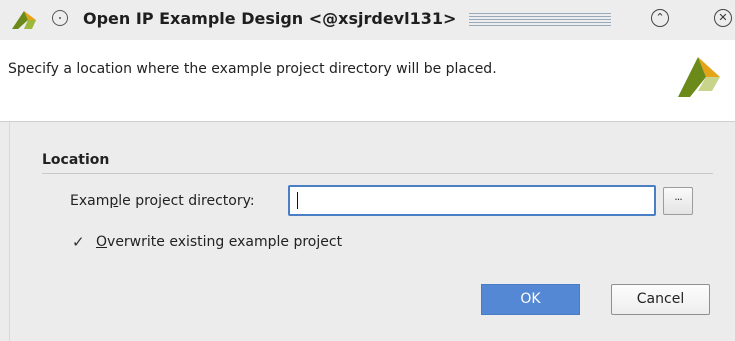 This screenshot has height=341, width=735. I want to click on window-menu-icon, so click(60, 18).